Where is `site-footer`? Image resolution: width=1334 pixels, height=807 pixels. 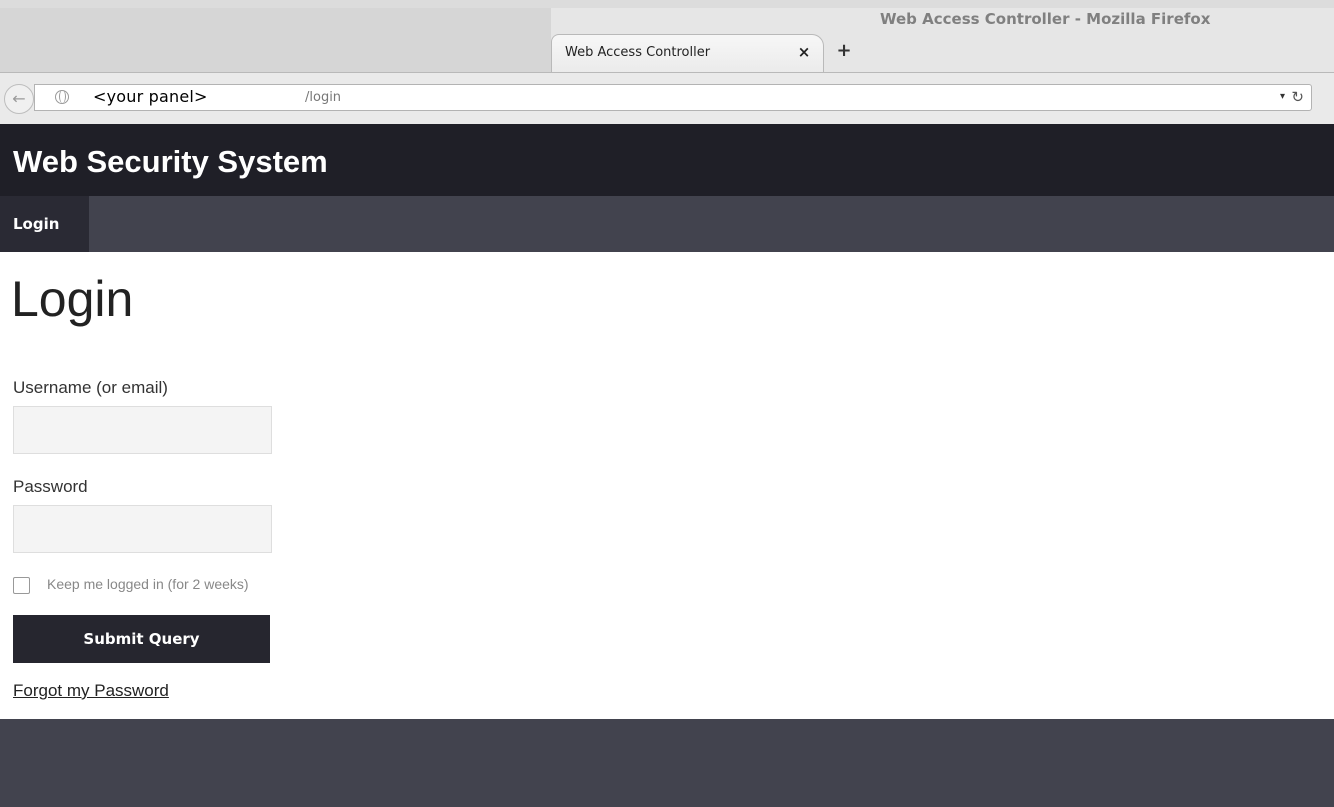 site-footer is located at coordinates (667, 763).